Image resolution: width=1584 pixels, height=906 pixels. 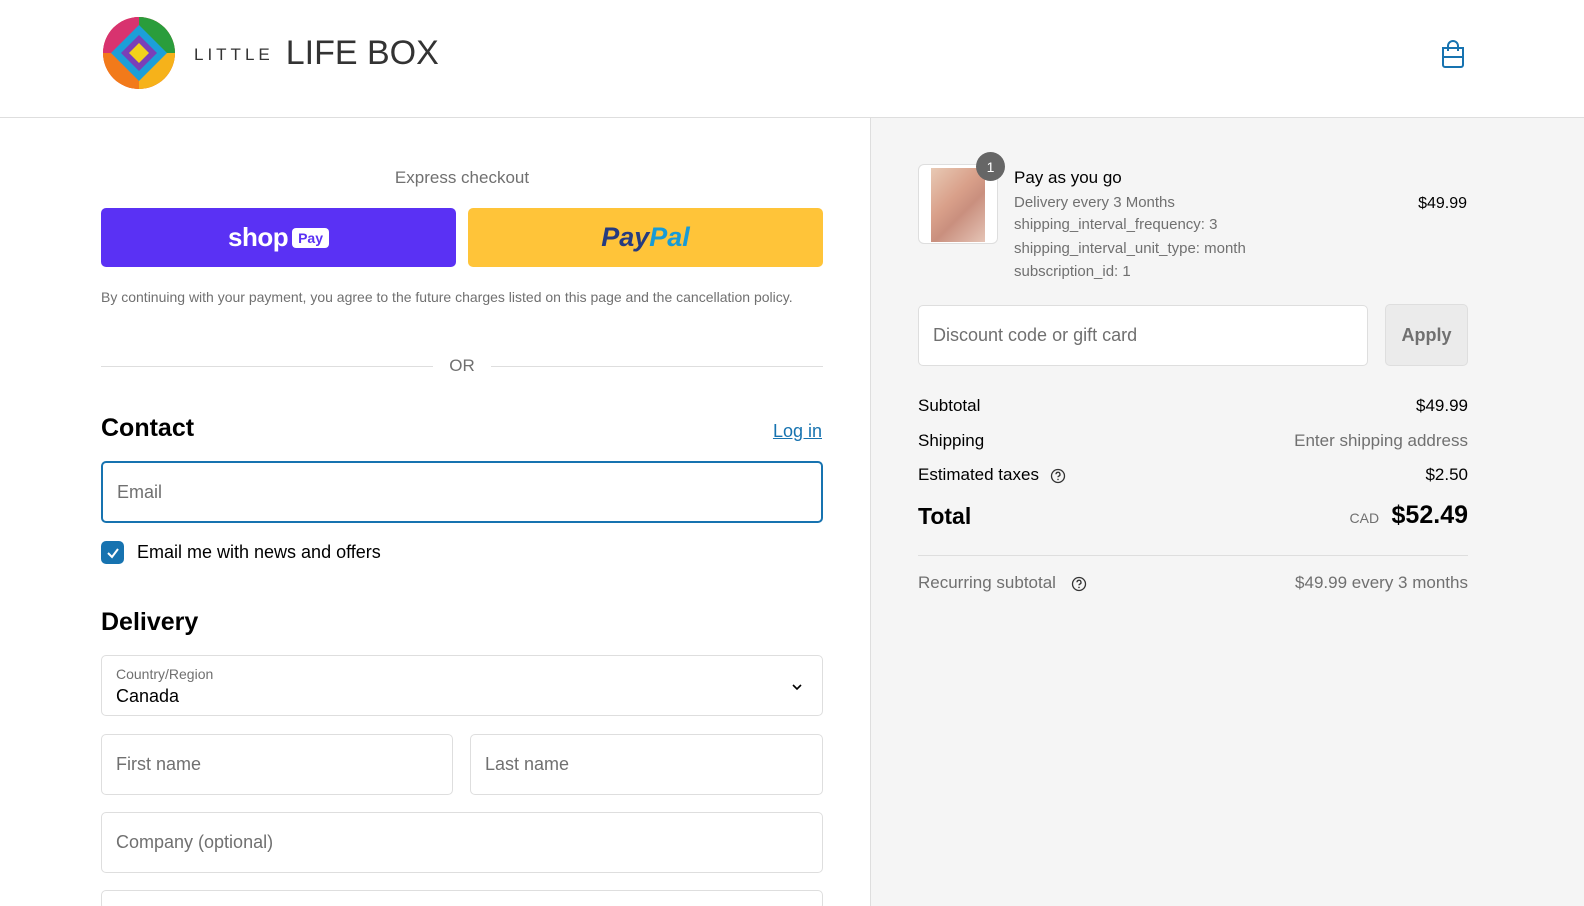 I want to click on total-currency: CAD, so click(x=1364, y=518).